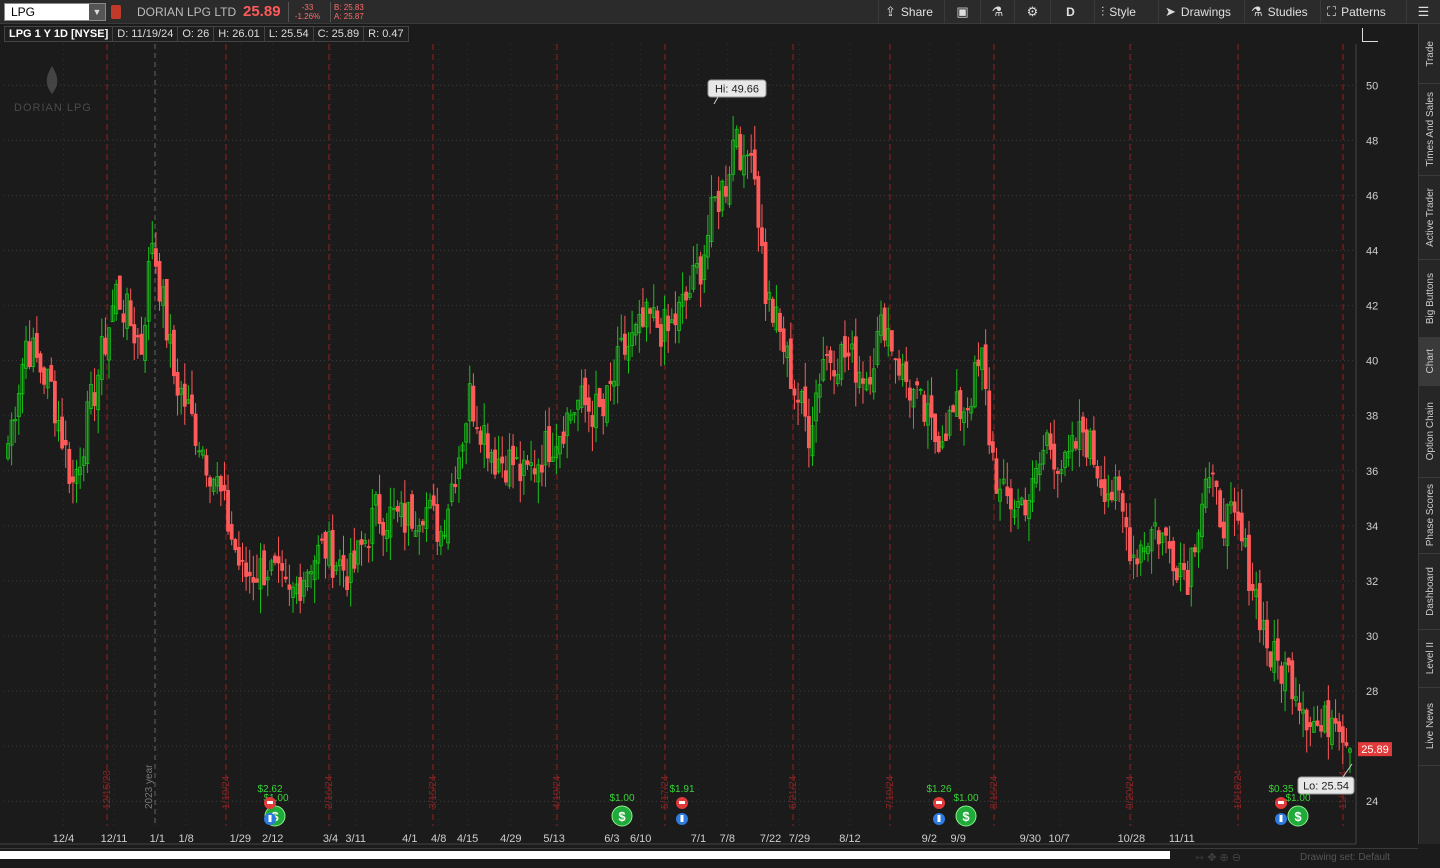  What do you see at coordinates (1197, 12) in the screenshot?
I see `drawings-button: ➤ Drawings` at bounding box center [1197, 12].